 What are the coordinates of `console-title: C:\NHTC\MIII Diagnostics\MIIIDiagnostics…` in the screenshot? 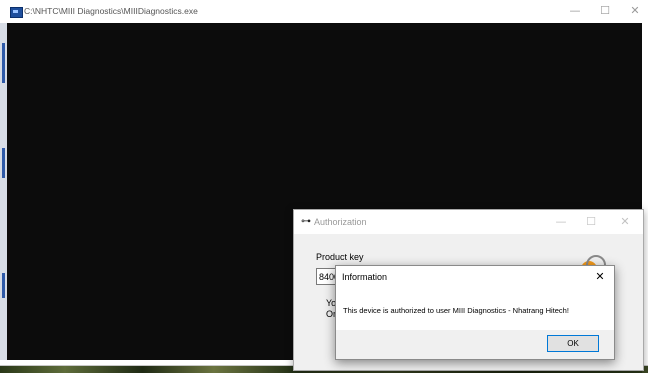 It's located at (111, 11).